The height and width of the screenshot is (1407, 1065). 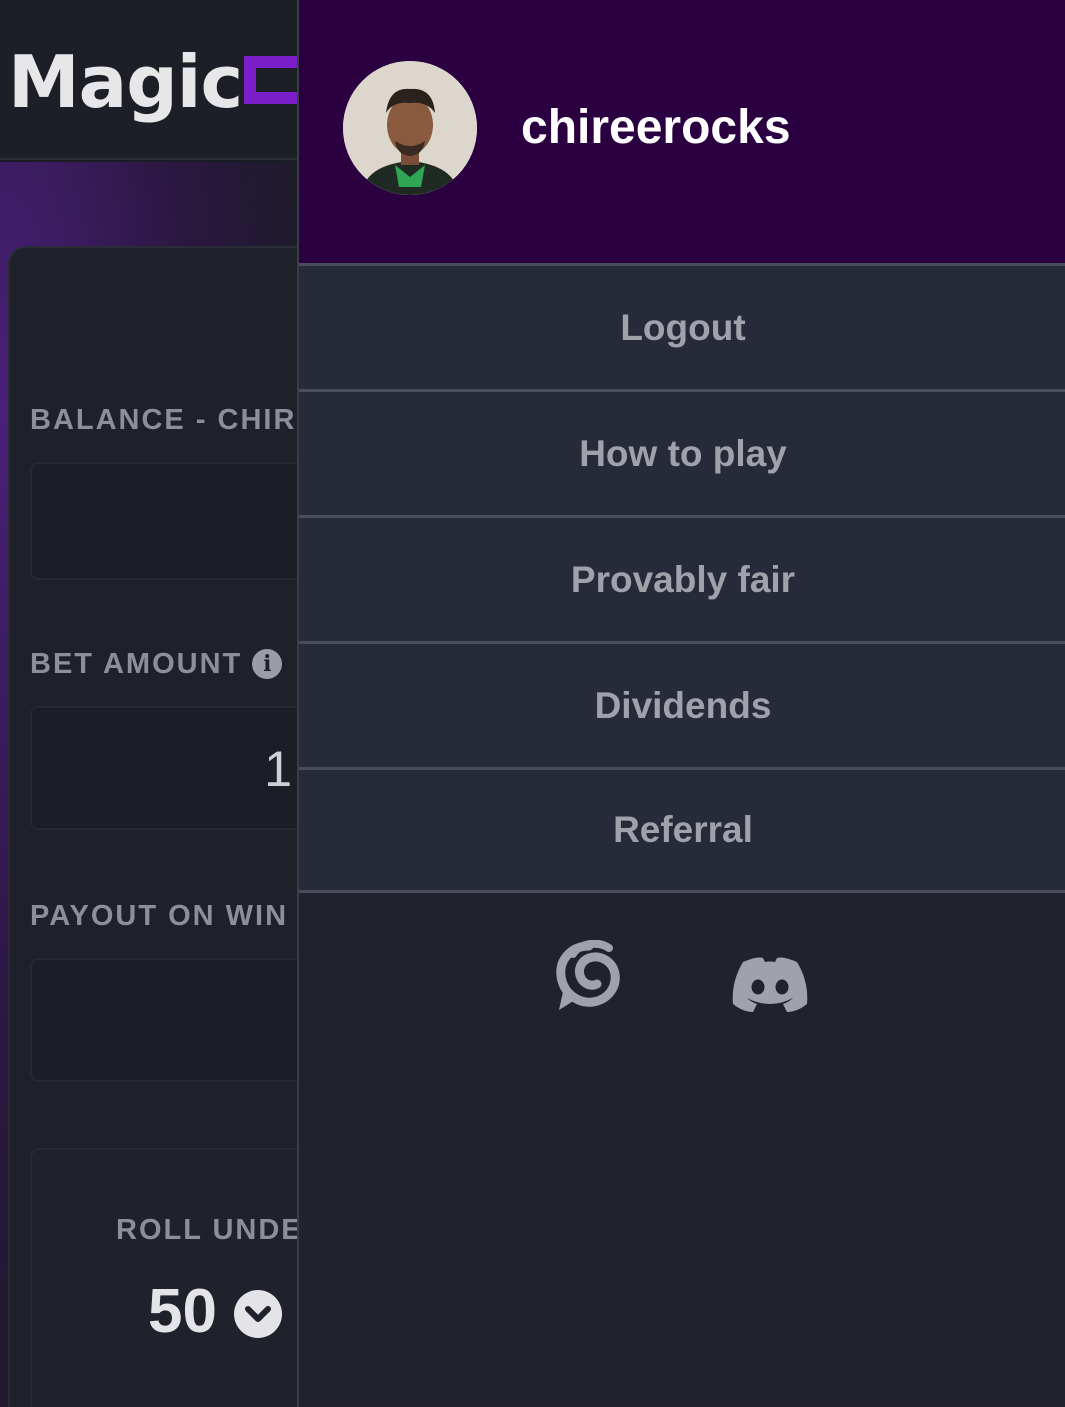 What do you see at coordinates (165, 1020) in the screenshot?
I see `payout-field` at bounding box center [165, 1020].